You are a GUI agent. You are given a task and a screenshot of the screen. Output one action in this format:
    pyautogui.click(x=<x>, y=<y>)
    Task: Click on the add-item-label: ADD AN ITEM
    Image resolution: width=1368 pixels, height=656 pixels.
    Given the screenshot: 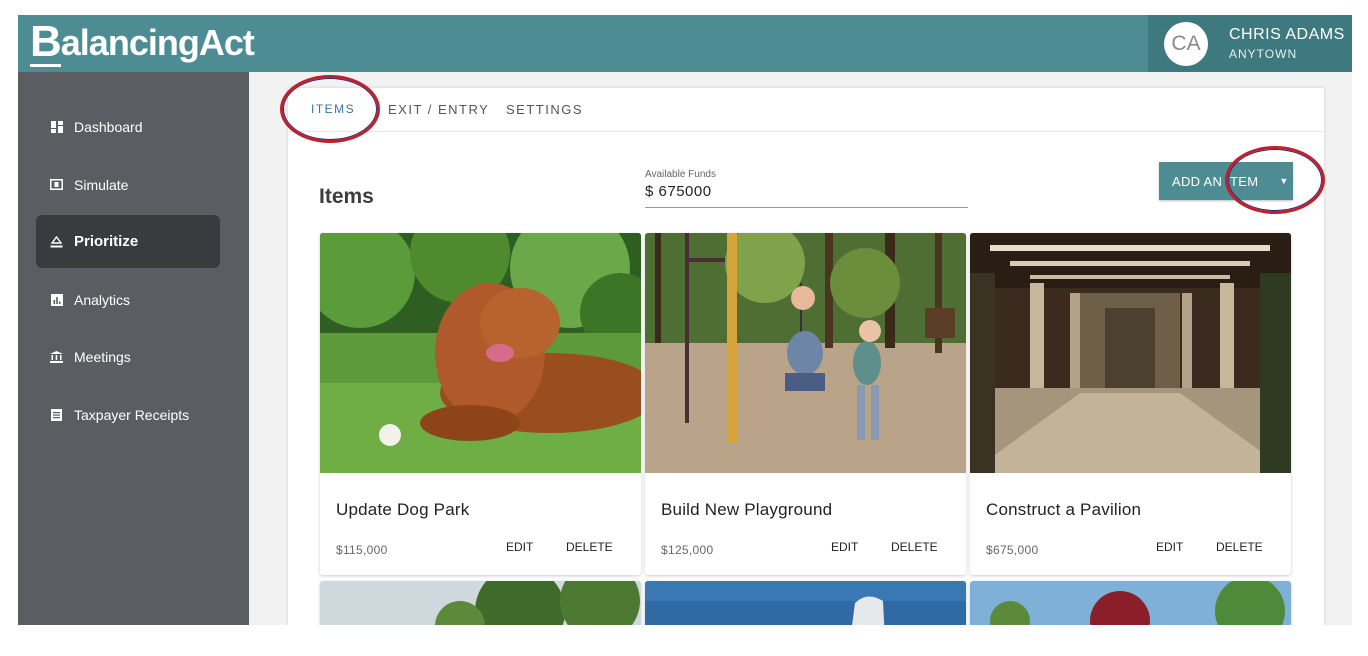 What is the action you would take?
    pyautogui.click(x=1215, y=181)
    